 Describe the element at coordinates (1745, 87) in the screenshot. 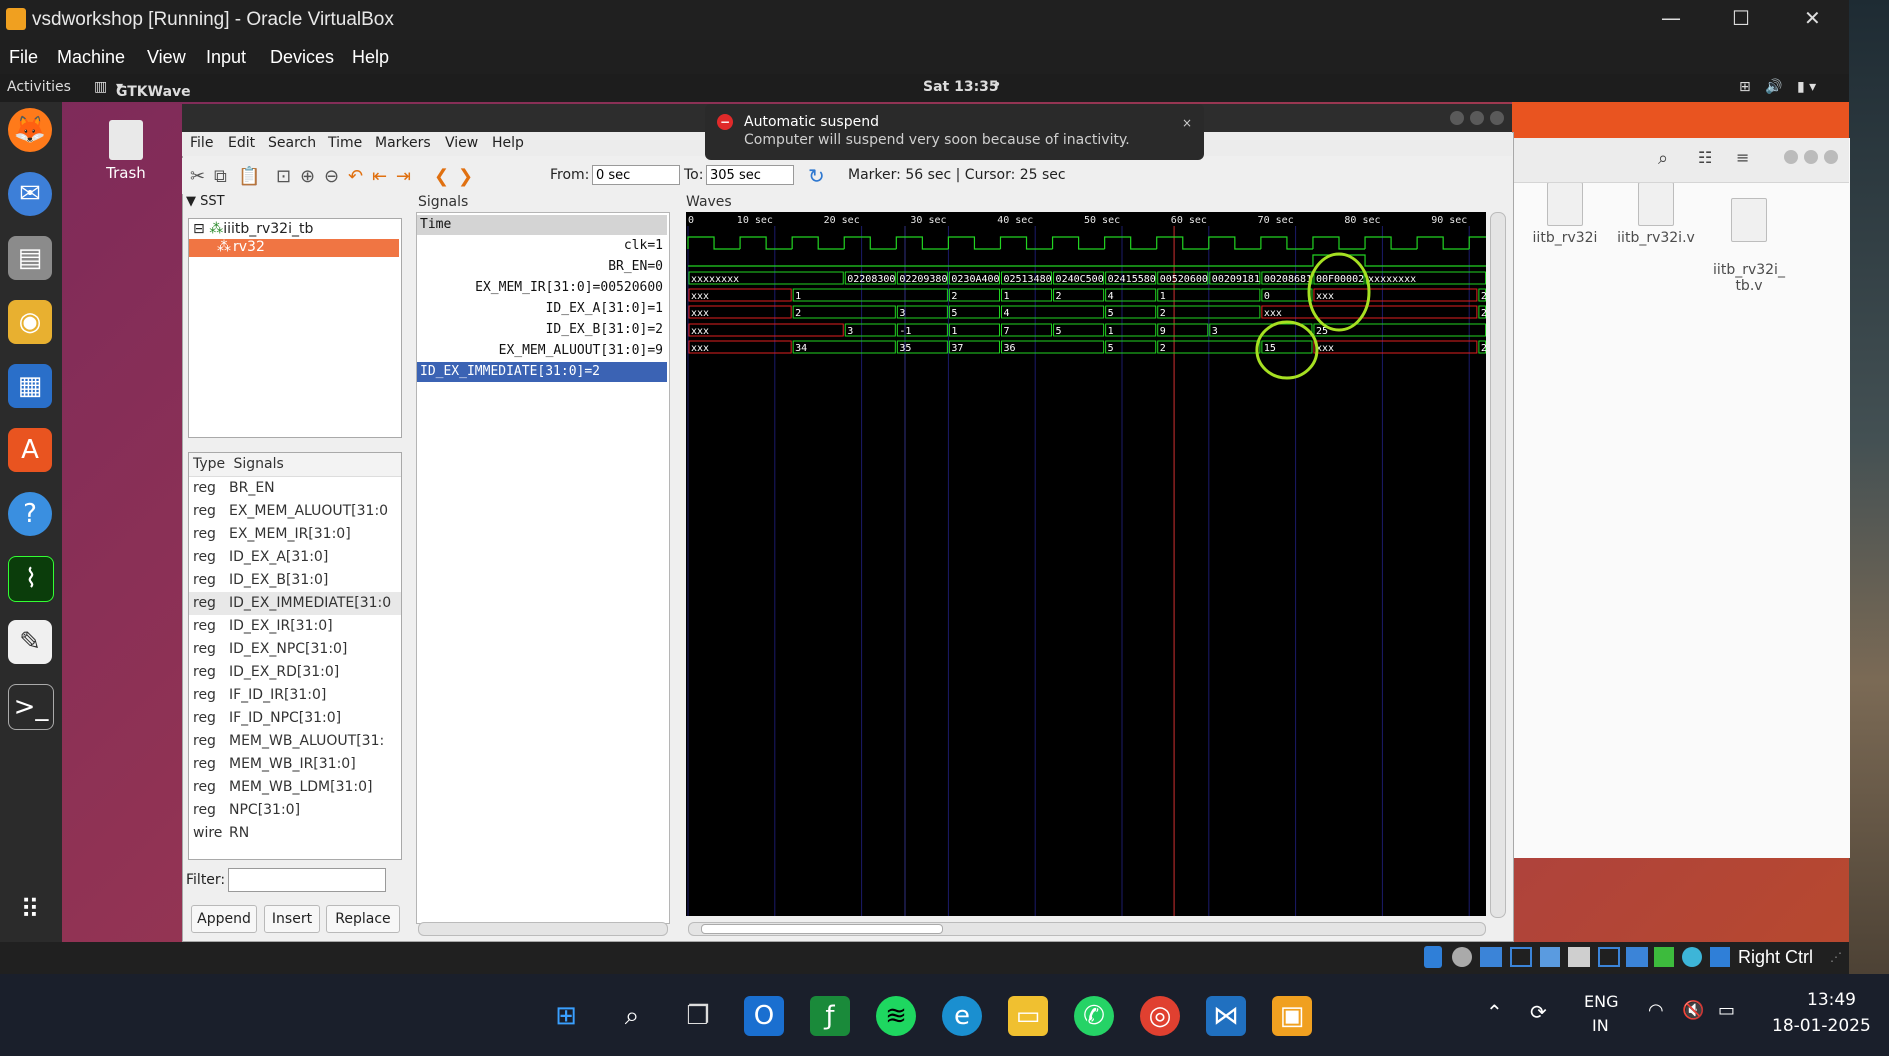

I see `network-icon: ⊞` at that location.